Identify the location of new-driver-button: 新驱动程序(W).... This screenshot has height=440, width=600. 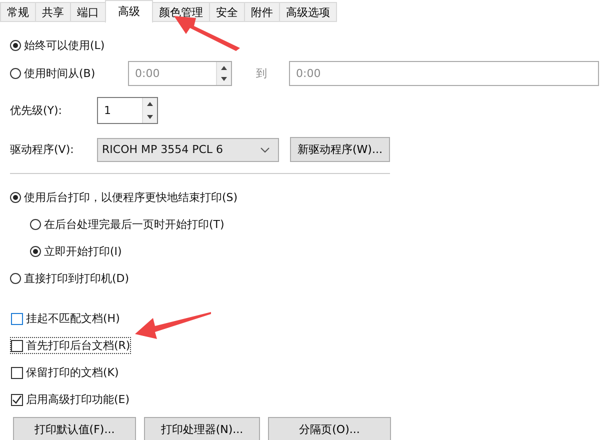
(340, 149).